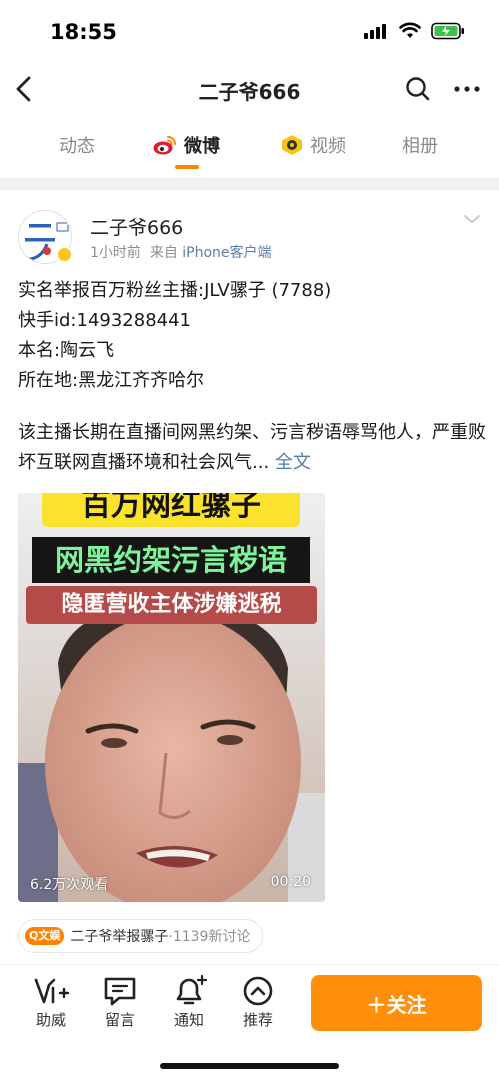 This screenshot has height=1080, width=499. Describe the element at coordinates (119, 1020) in the screenshot. I see `action-label: 留言` at that location.